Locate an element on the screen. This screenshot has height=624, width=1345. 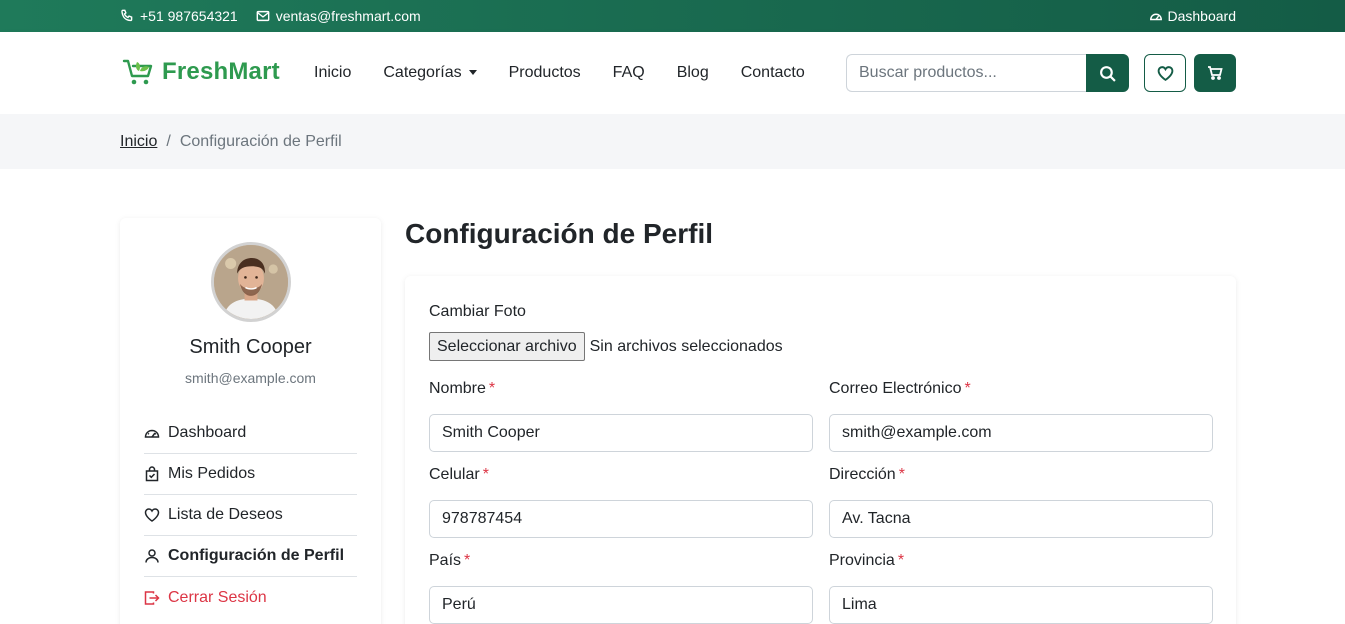
search-input is located at coordinates (966, 73).